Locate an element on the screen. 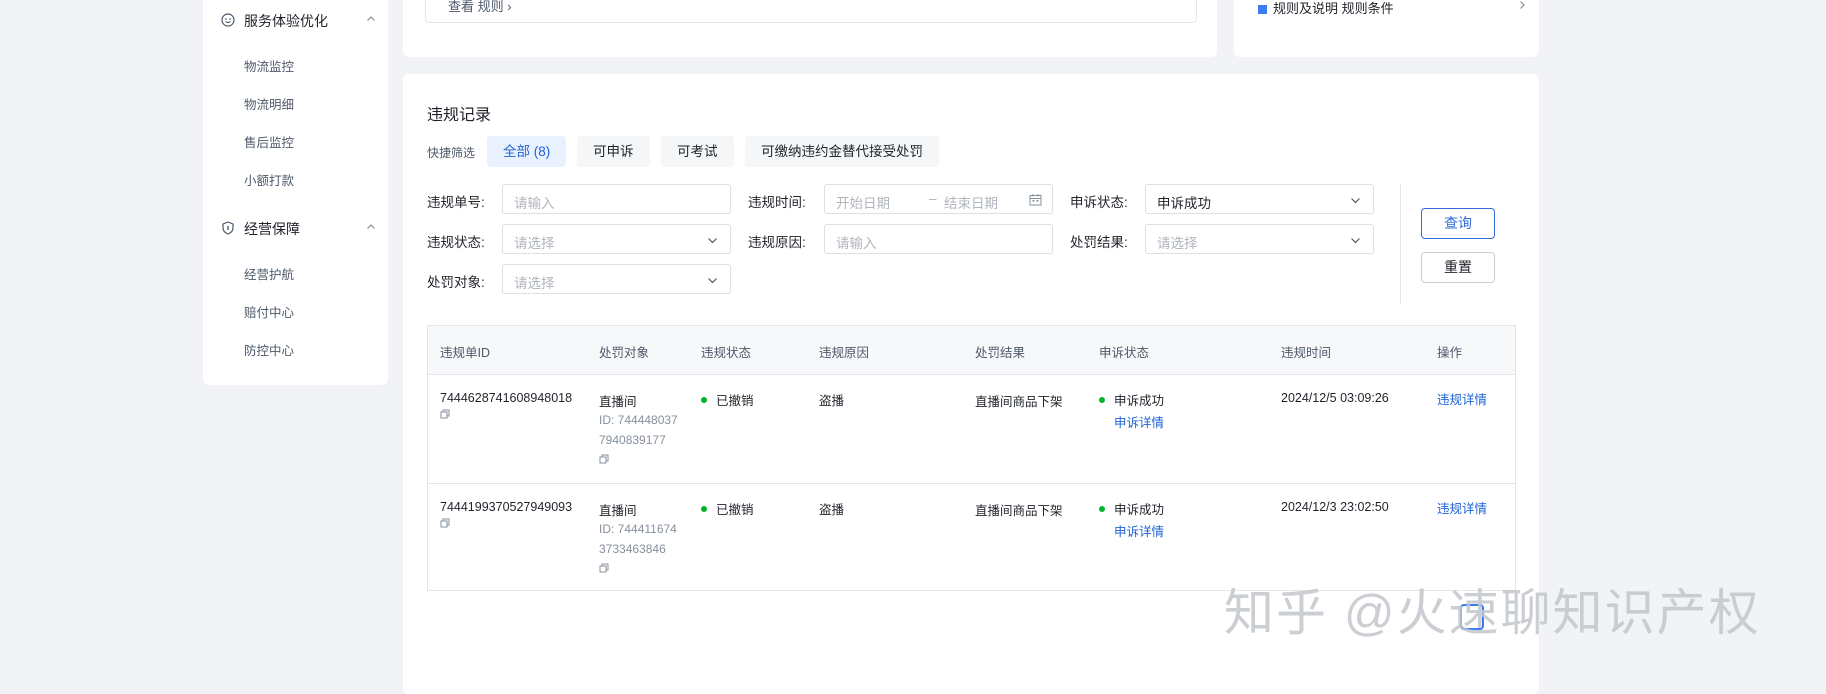 The height and width of the screenshot is (694, 1826). end-date-placeholder: 结束日期 is located at coordinates (971, 203).